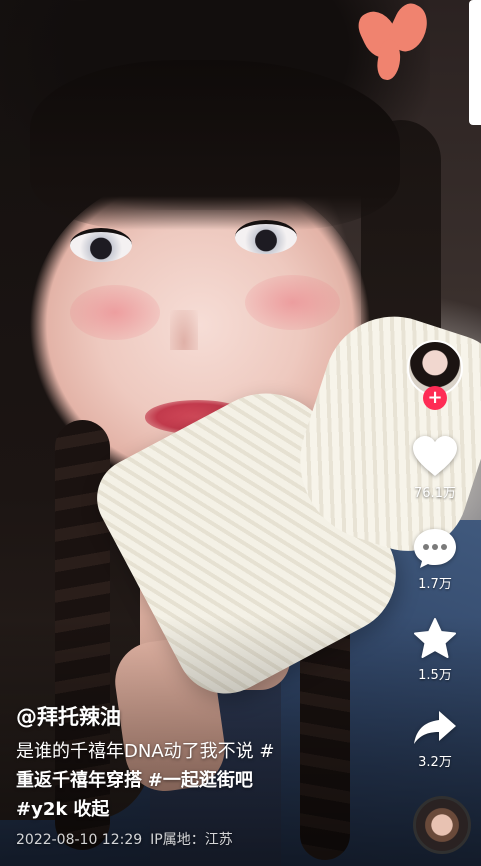 This screenshot has height=866, width=481. Describe the element at coordinates (200, 780) in the screenshot. I see `hashtag-link: #一起逛街吧` at that location.